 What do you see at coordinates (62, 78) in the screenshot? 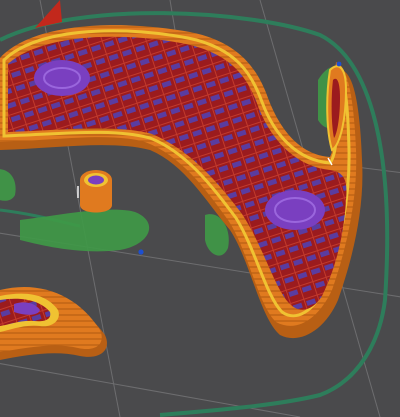
I see `top-surface-left` at bounding box center [62, 78].